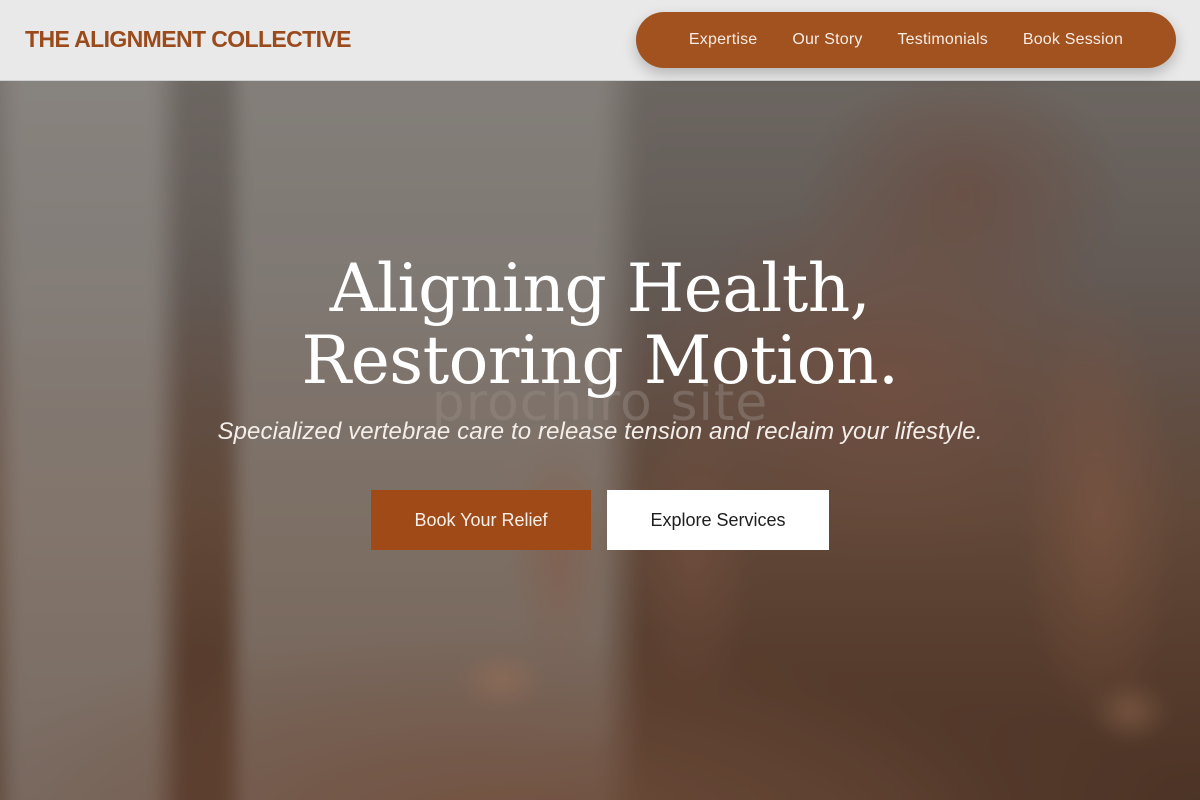 This screenshot has width=1200, height=800. I want to click on book-your-relief-button: Book Your Relief, so click(481, 520).